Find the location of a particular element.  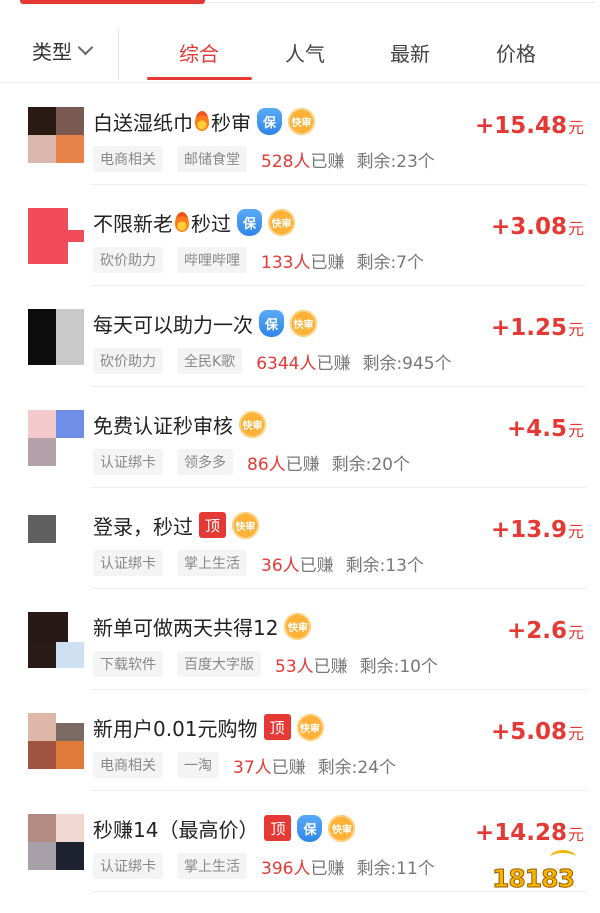

remaining-count: 剩余:945个 is located at coordinates (407, 363).